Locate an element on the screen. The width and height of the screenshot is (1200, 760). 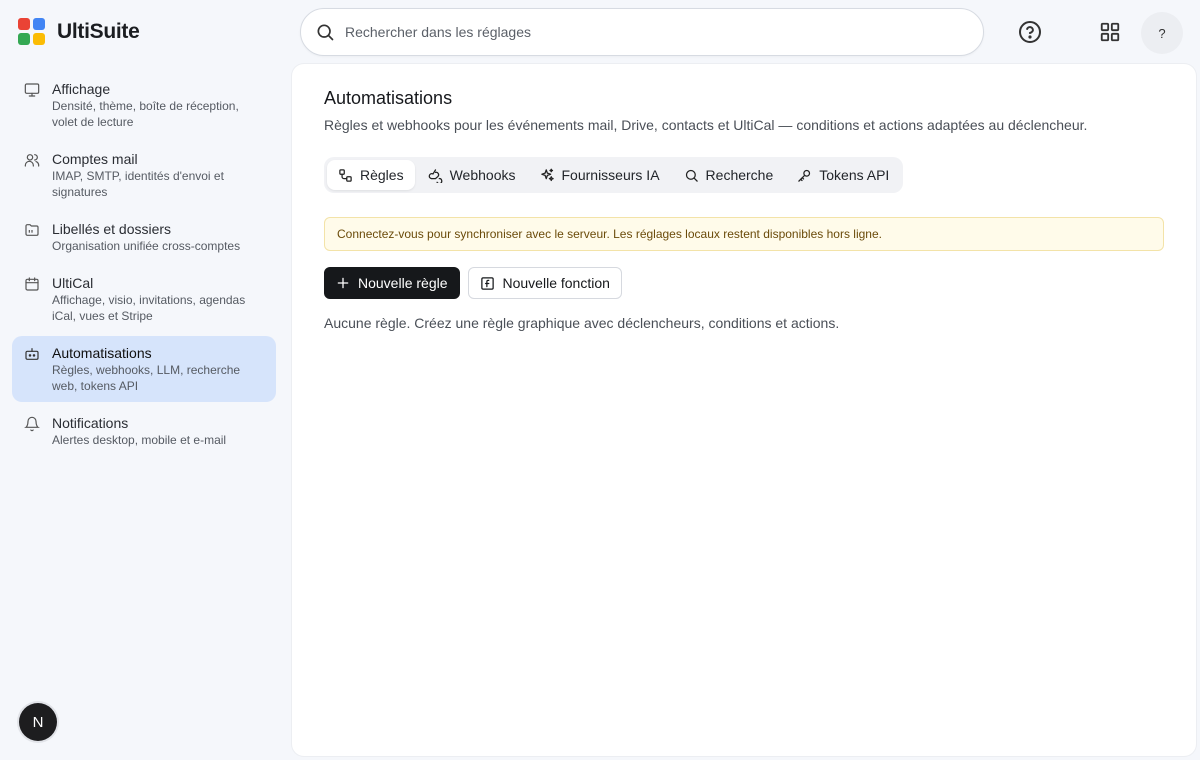
tab-tokens-api: Tokens API is located at coordinates (843, 175).